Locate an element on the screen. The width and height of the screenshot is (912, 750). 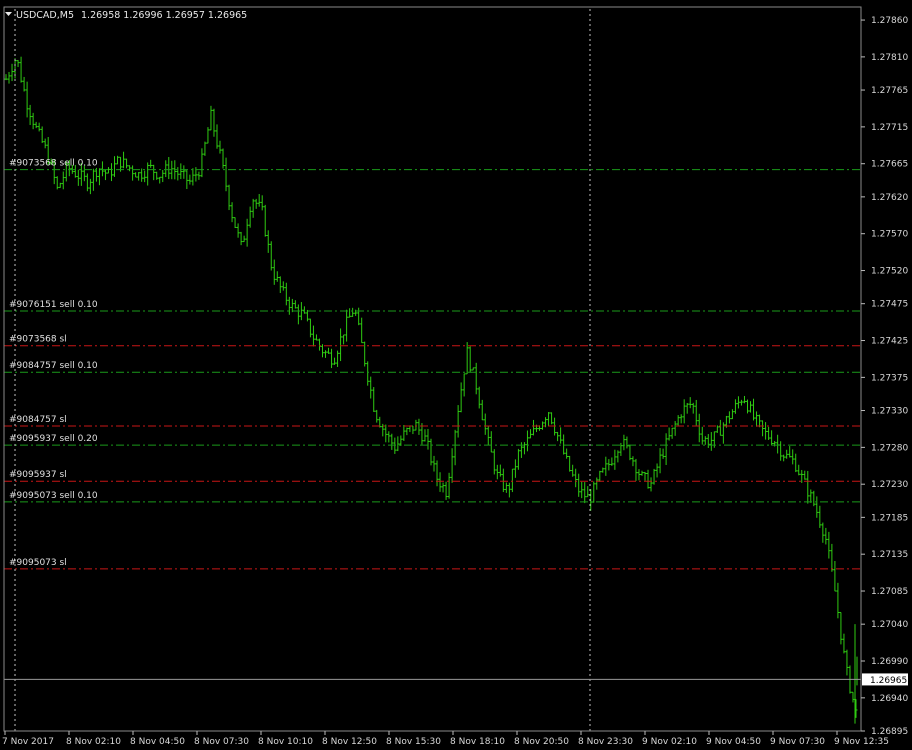
x-tick-label: 8 Nov 10:10 is located at coordinates (285, 742).